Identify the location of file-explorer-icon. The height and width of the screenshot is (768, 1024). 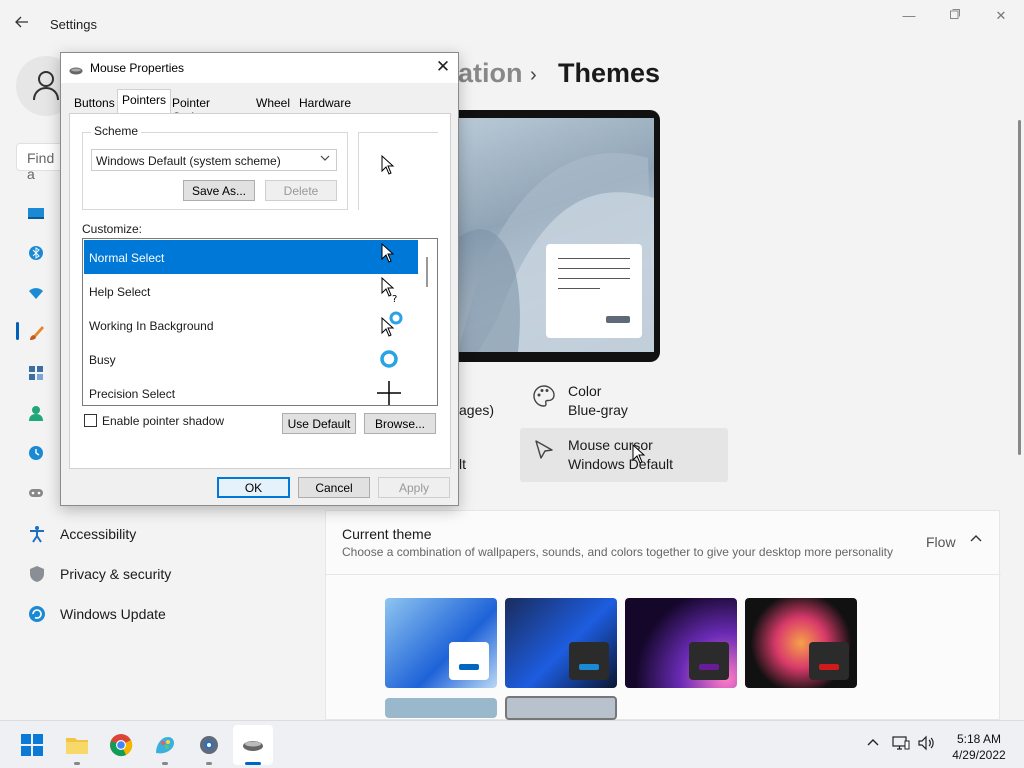
(77, 745).